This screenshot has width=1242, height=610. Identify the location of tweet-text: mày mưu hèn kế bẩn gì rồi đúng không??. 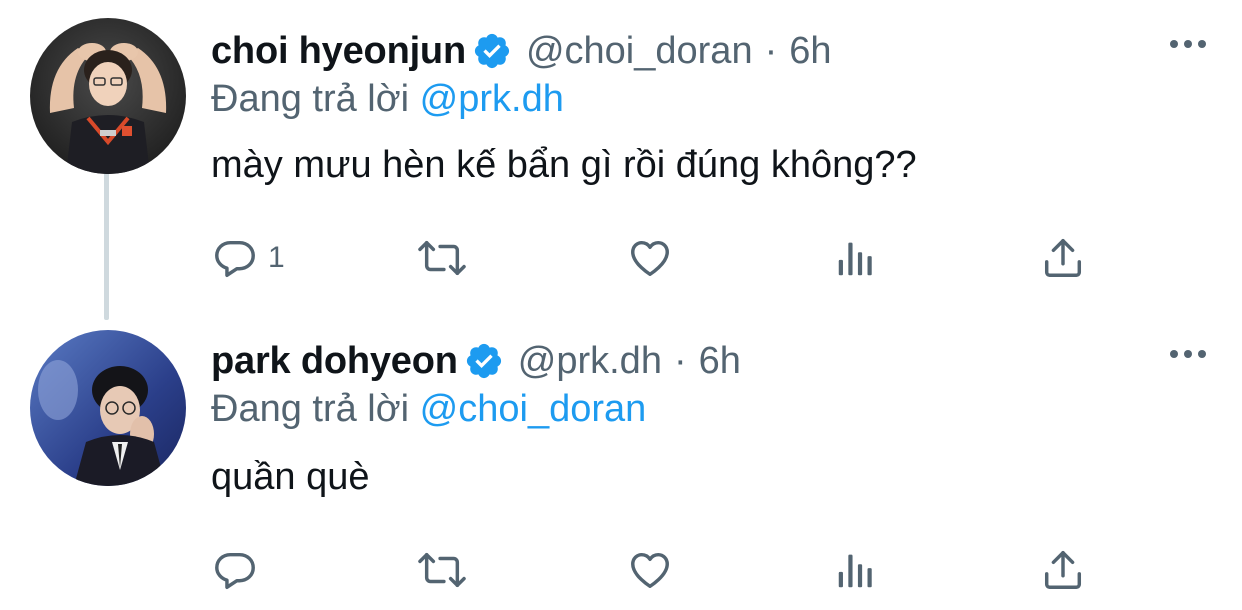
(564, 165).